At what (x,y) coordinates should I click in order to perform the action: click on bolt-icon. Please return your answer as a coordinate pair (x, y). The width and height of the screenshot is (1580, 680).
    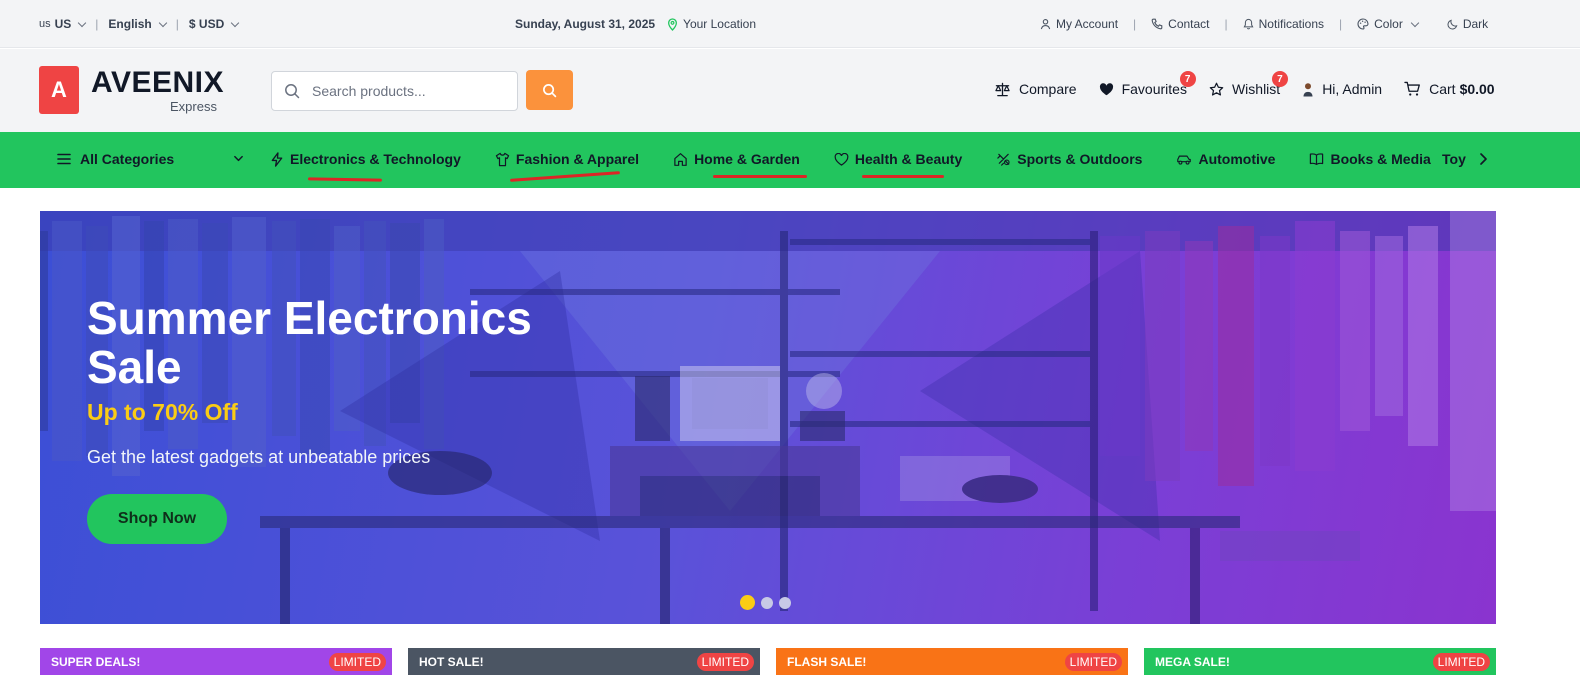
    Looking at the image, I should click on (277, 159).